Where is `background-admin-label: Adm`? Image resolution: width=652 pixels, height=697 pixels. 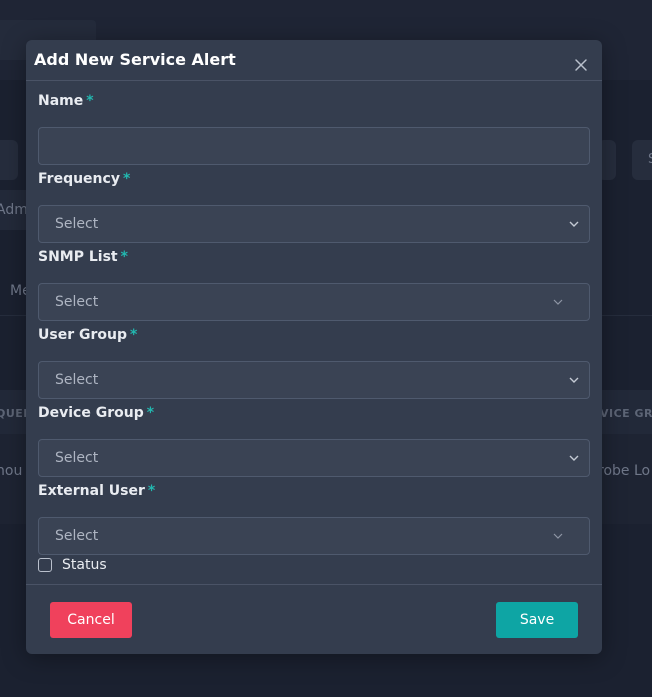
background-admin-label: Adm is located at coordinates (14, 210).